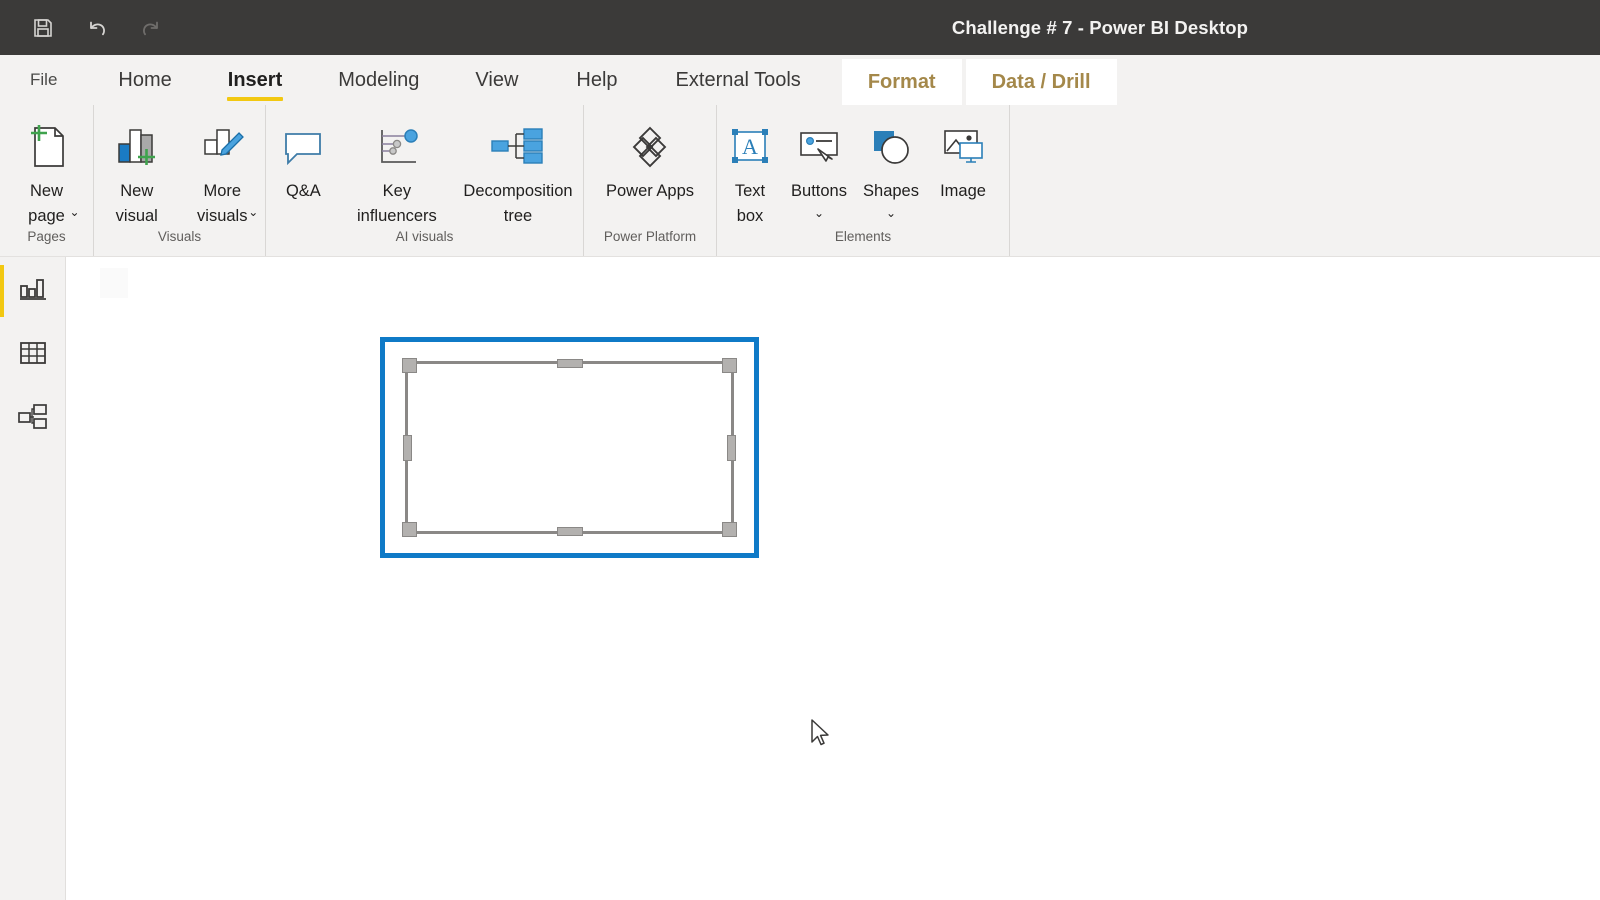 This screenshot has height=900, width=1600. What do you see at coordinates (136, 203) in the screenshot?
I see `new-visual-label: New visual` at bounding box center [136, 203].